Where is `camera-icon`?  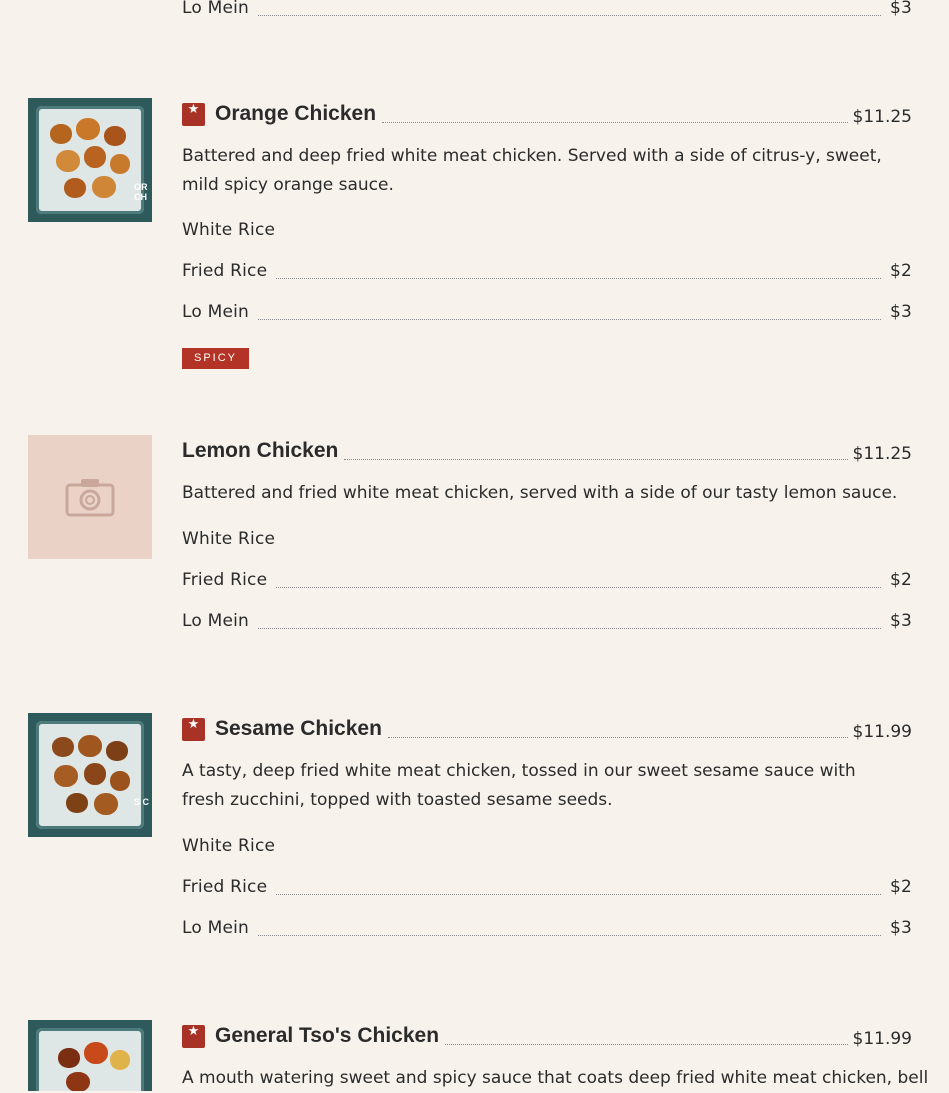
camera-icon is located at coordinates (90, 498).